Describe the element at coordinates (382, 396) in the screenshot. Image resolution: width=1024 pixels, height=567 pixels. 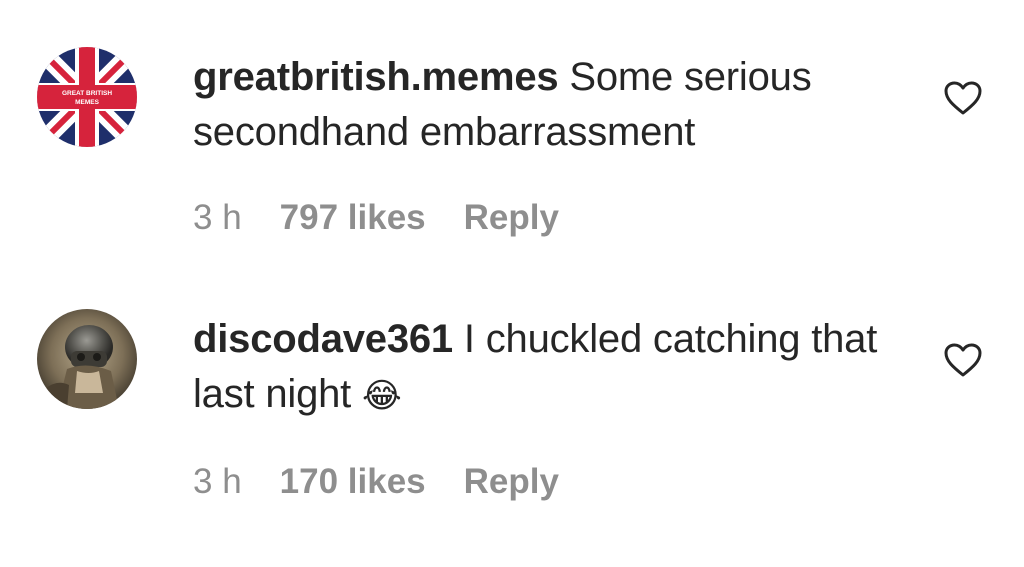
I see `tears-of-joy-emoji: 😂` at that location.